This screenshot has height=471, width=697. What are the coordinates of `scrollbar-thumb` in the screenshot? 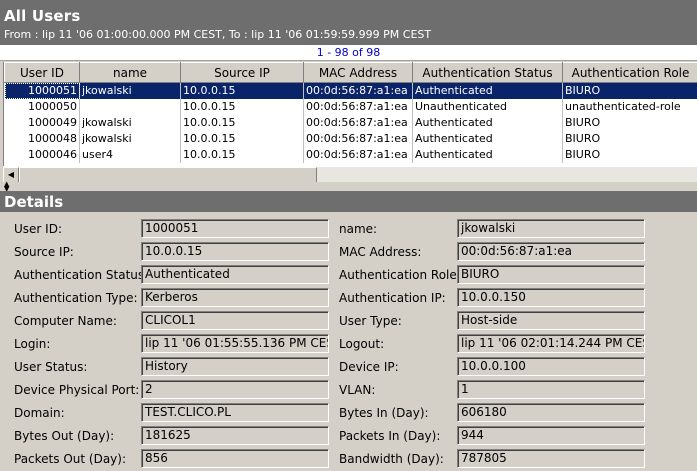 It's located at (168, 175).